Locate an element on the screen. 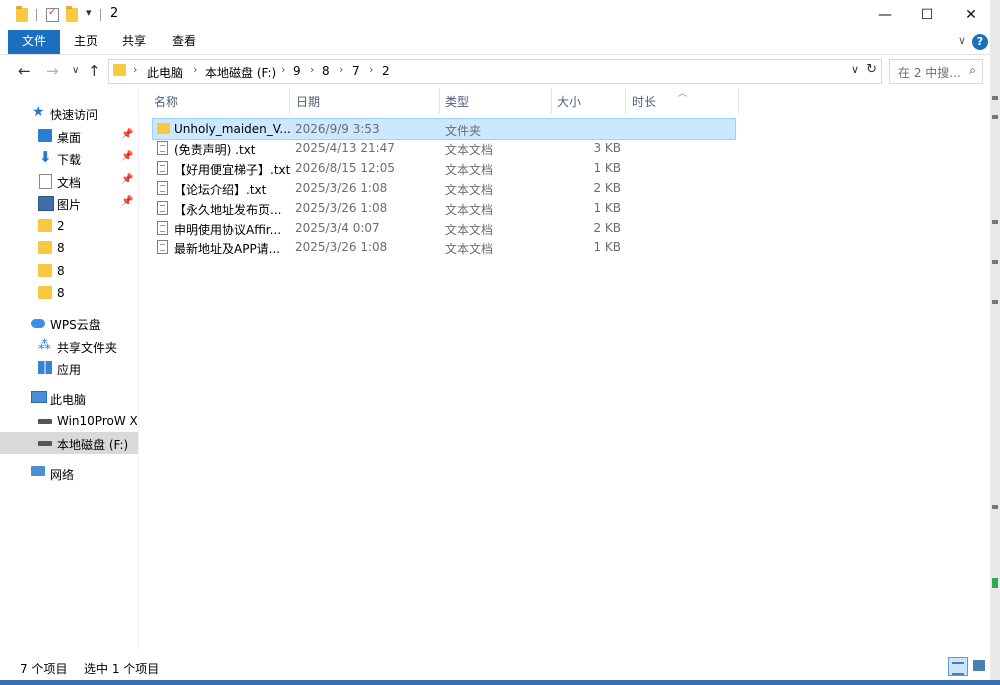 This screenshot has height=685, width=1000. sidebar-item-quick-access: ★ 快速访问 is located at coordinates (69, 113).